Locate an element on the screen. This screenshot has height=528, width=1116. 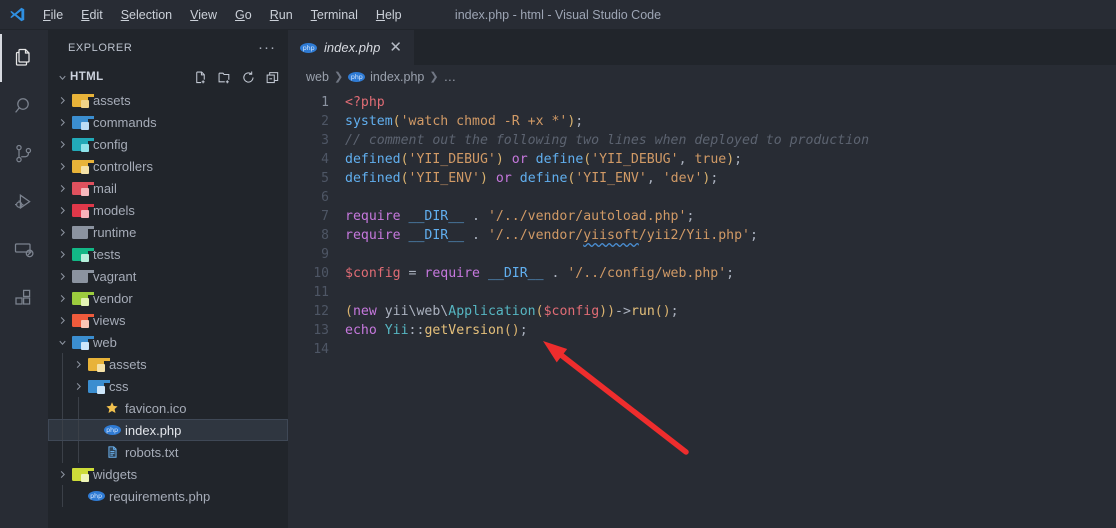
search-icon is located at coordinates (24, 106).